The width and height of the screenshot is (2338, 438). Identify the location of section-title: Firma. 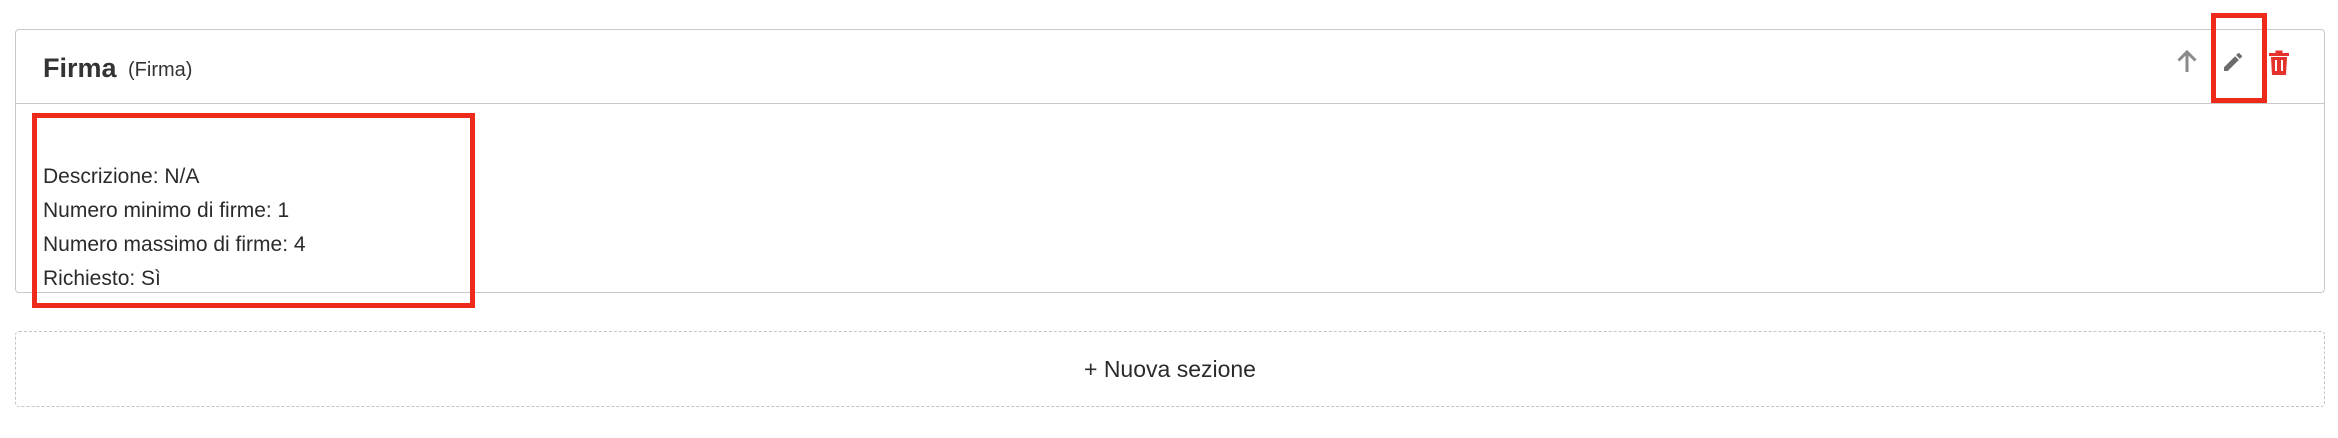
(80, 68).